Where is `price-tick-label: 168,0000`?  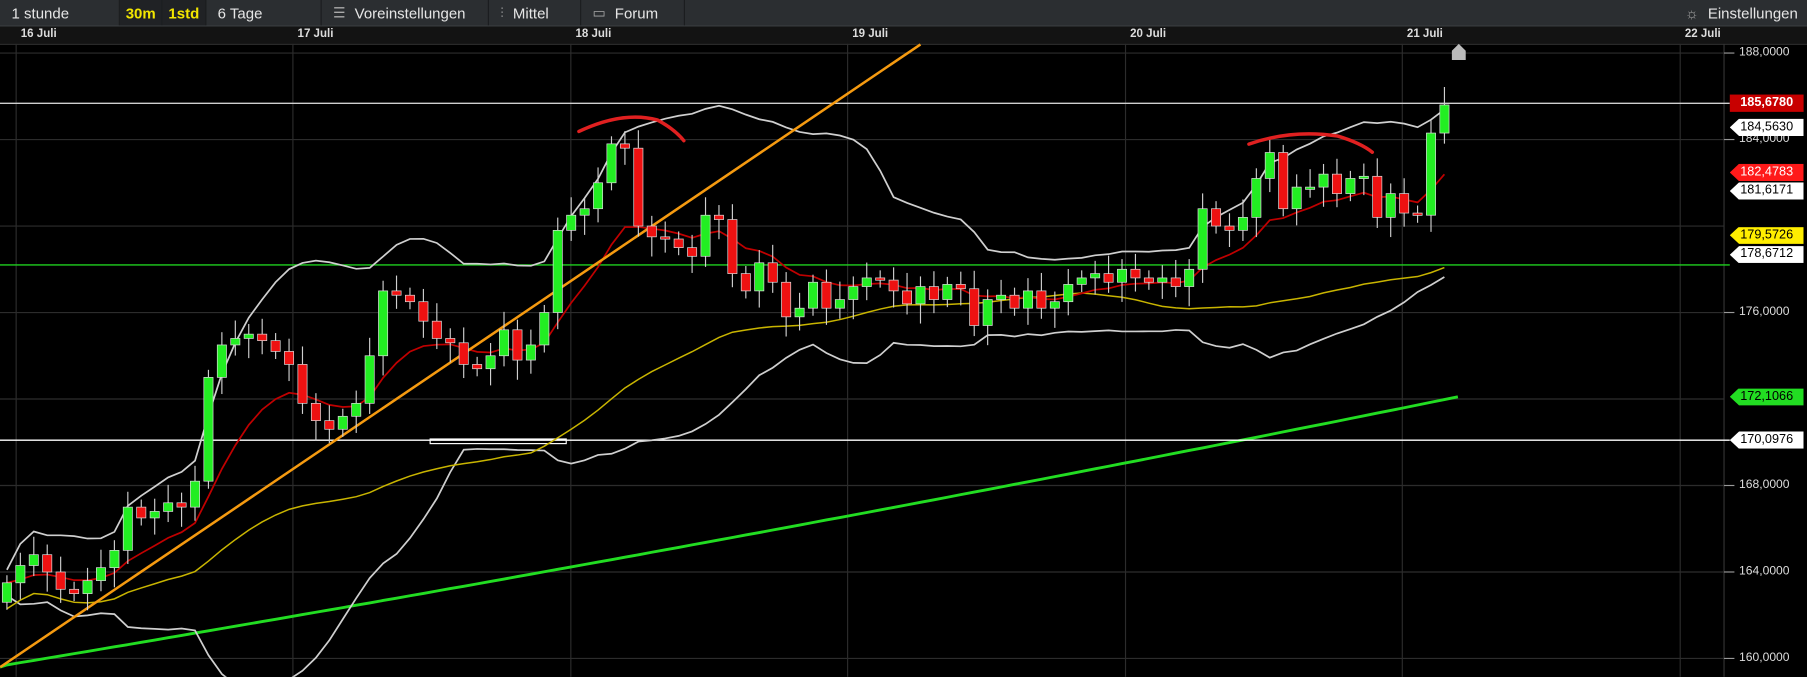
price-tick-label: 168,0000 is located at coordinates (1764, 484).